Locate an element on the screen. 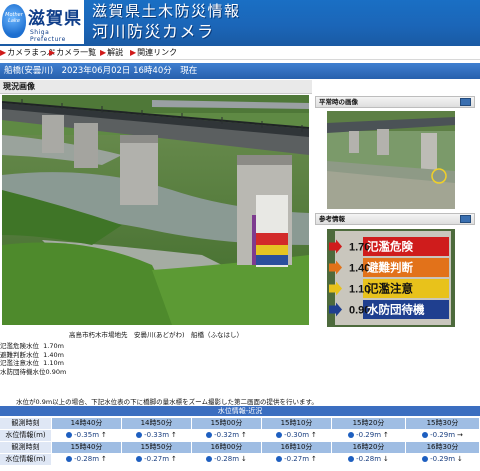 Image resolution: width=480 pixels, height=471 pixels. normal-image-header: 平常時の画像 is located at coordinates (395, 102).